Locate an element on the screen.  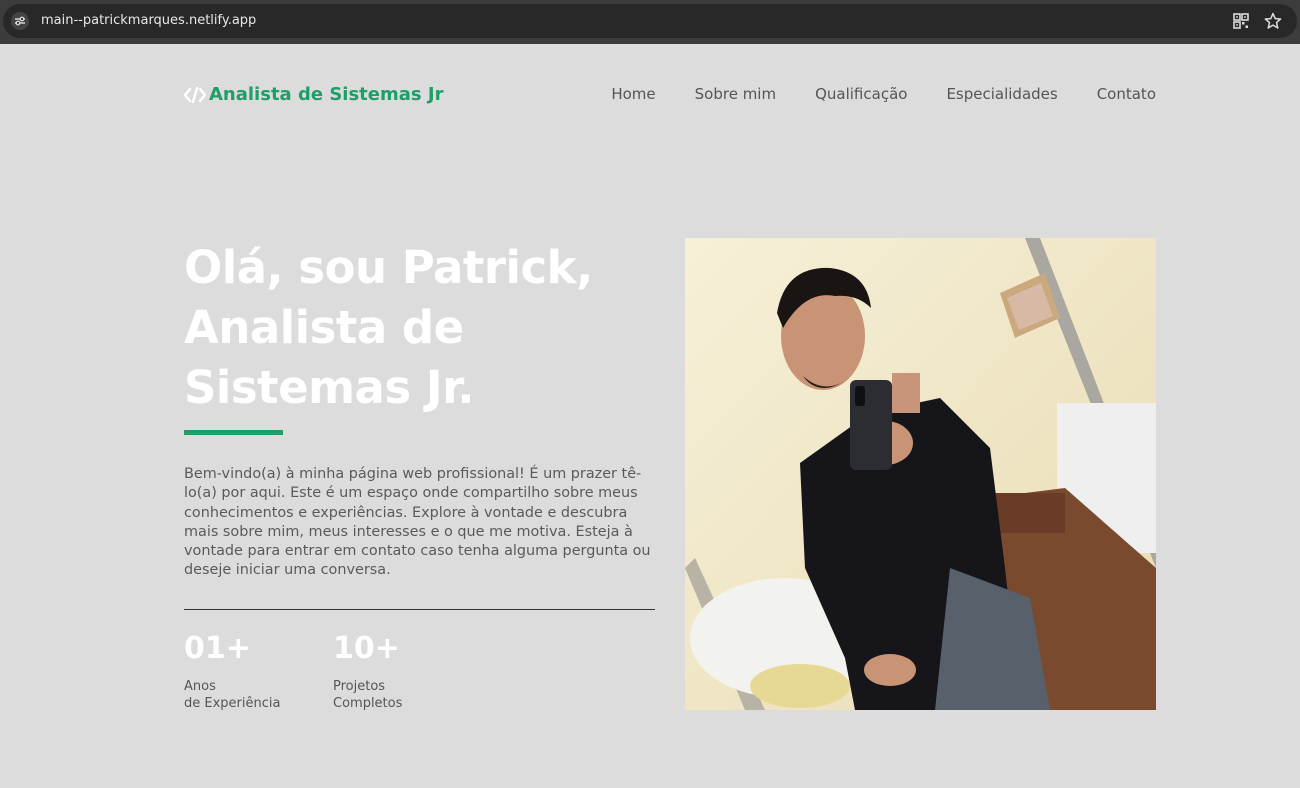
url-text: main--patrickmarques.netlify.app is located at coordinates (148, 21).